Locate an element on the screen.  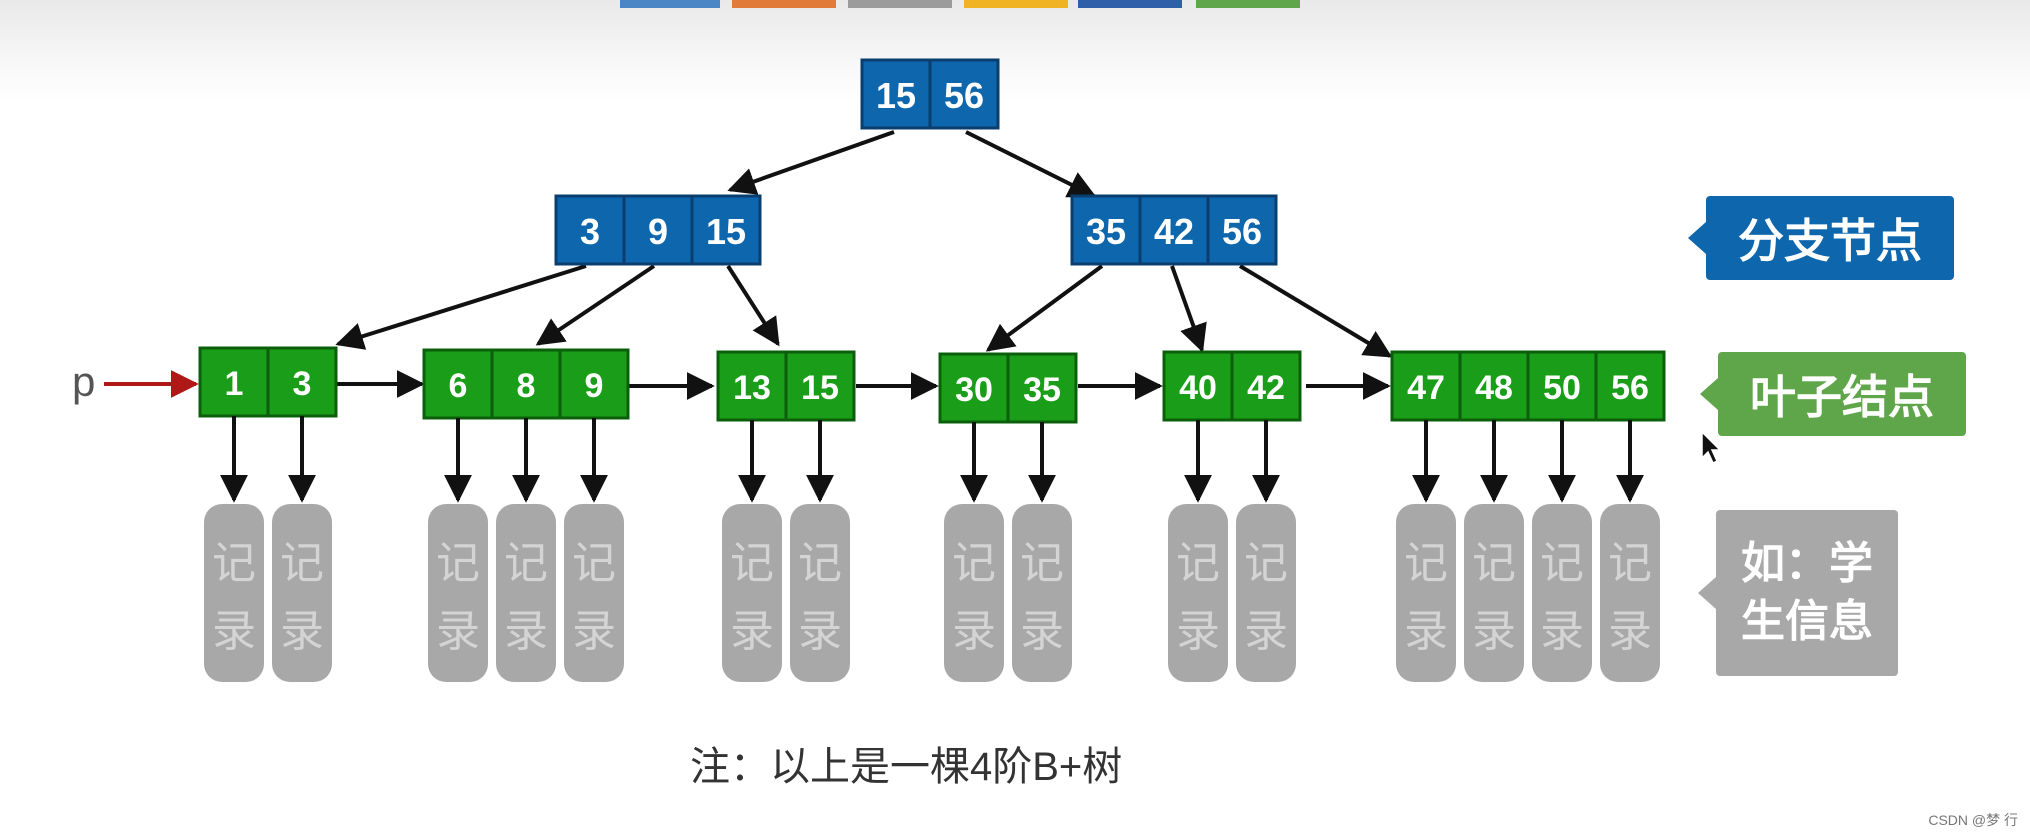
branch-left-key-2: 15 is located at coordinates (726, 231).